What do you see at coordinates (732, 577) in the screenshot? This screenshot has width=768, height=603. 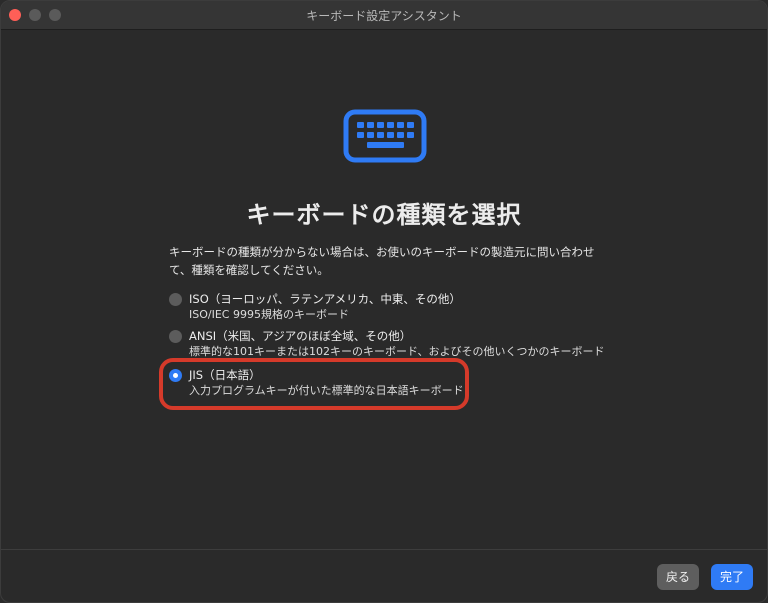 I see `done-button: 完了` at bounding box center [732, 577].